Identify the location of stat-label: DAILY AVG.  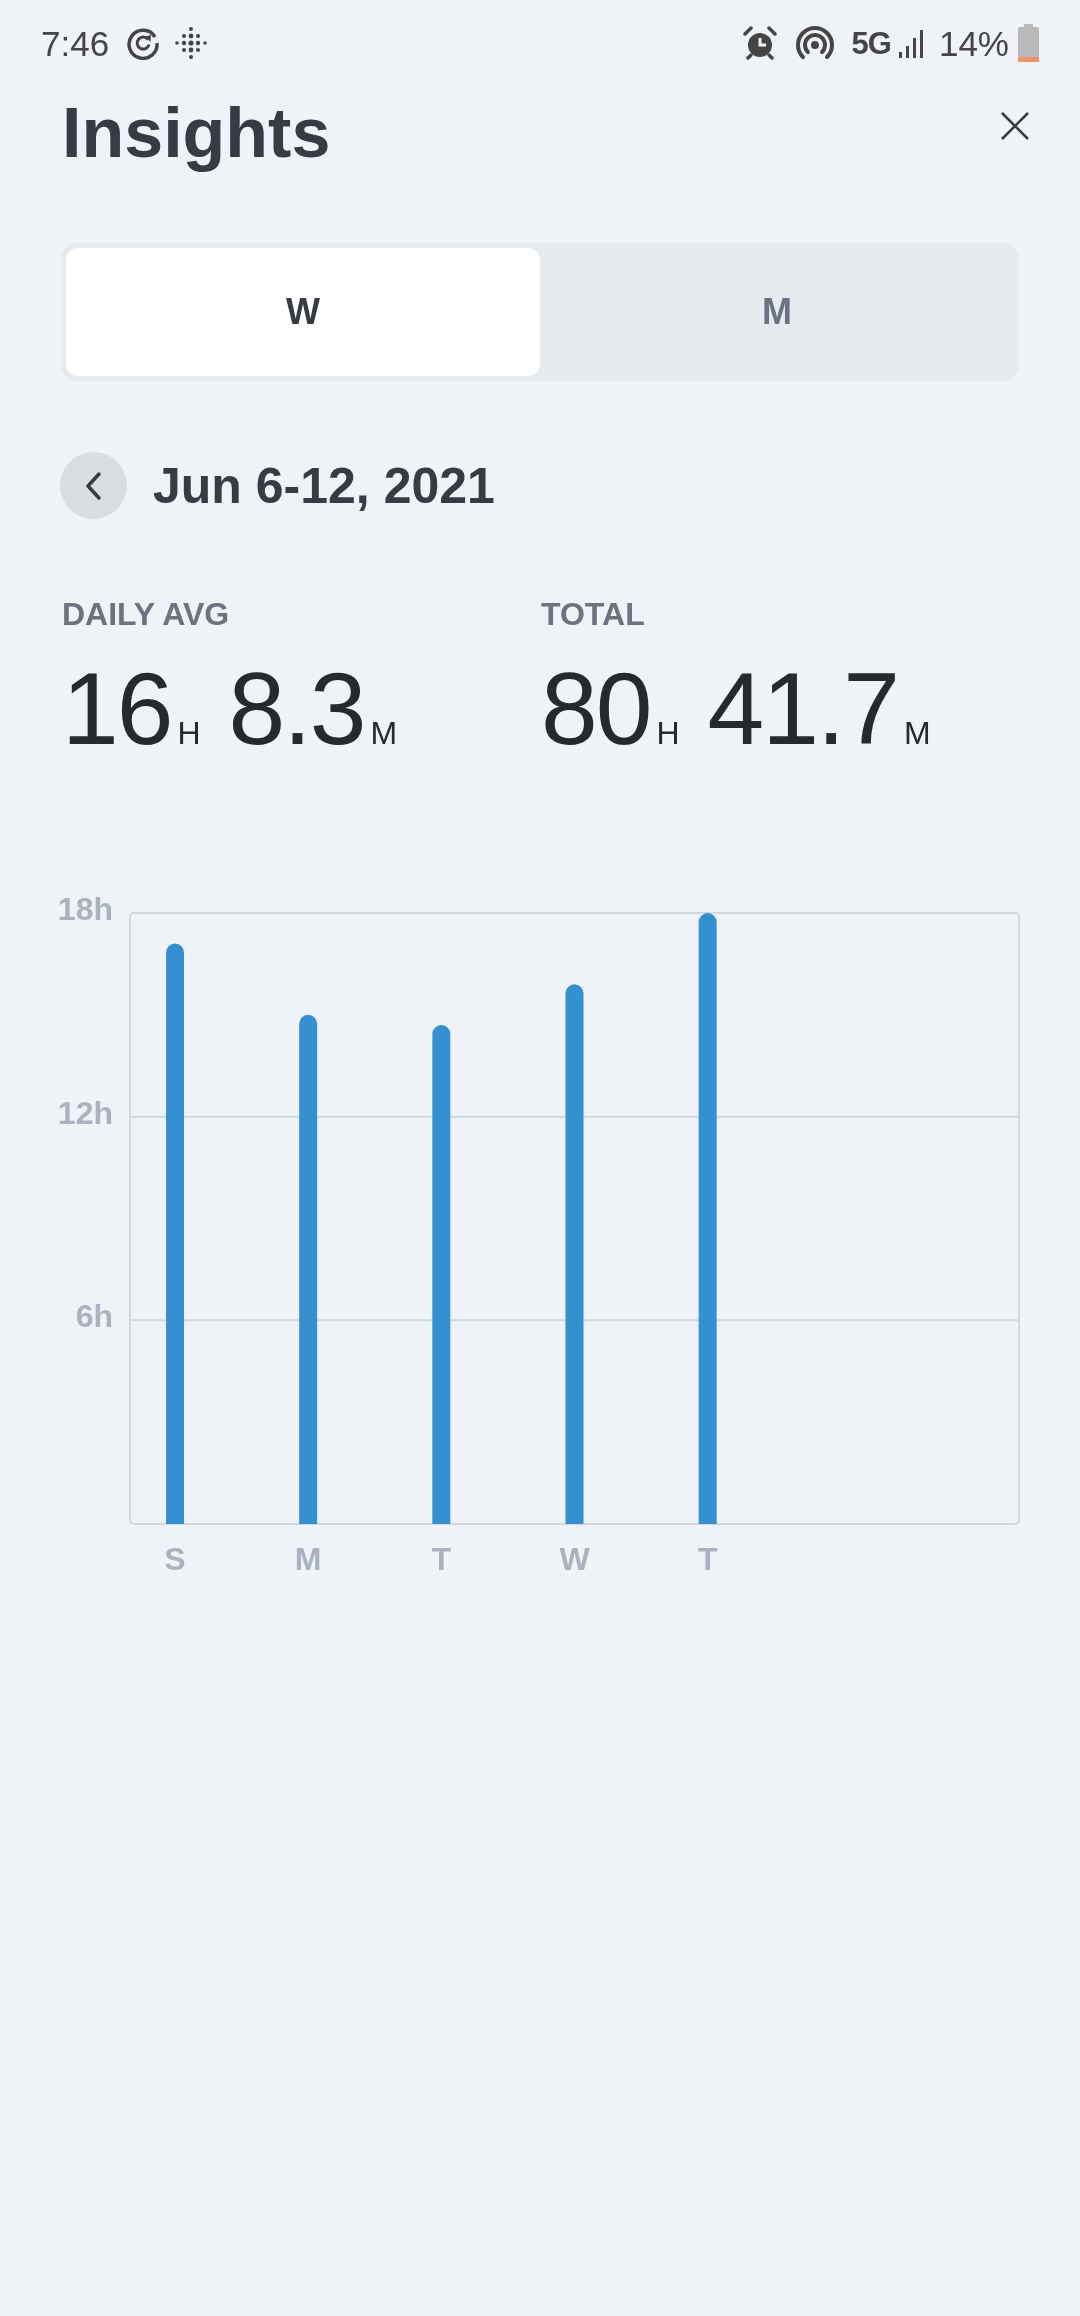
(146, 614).